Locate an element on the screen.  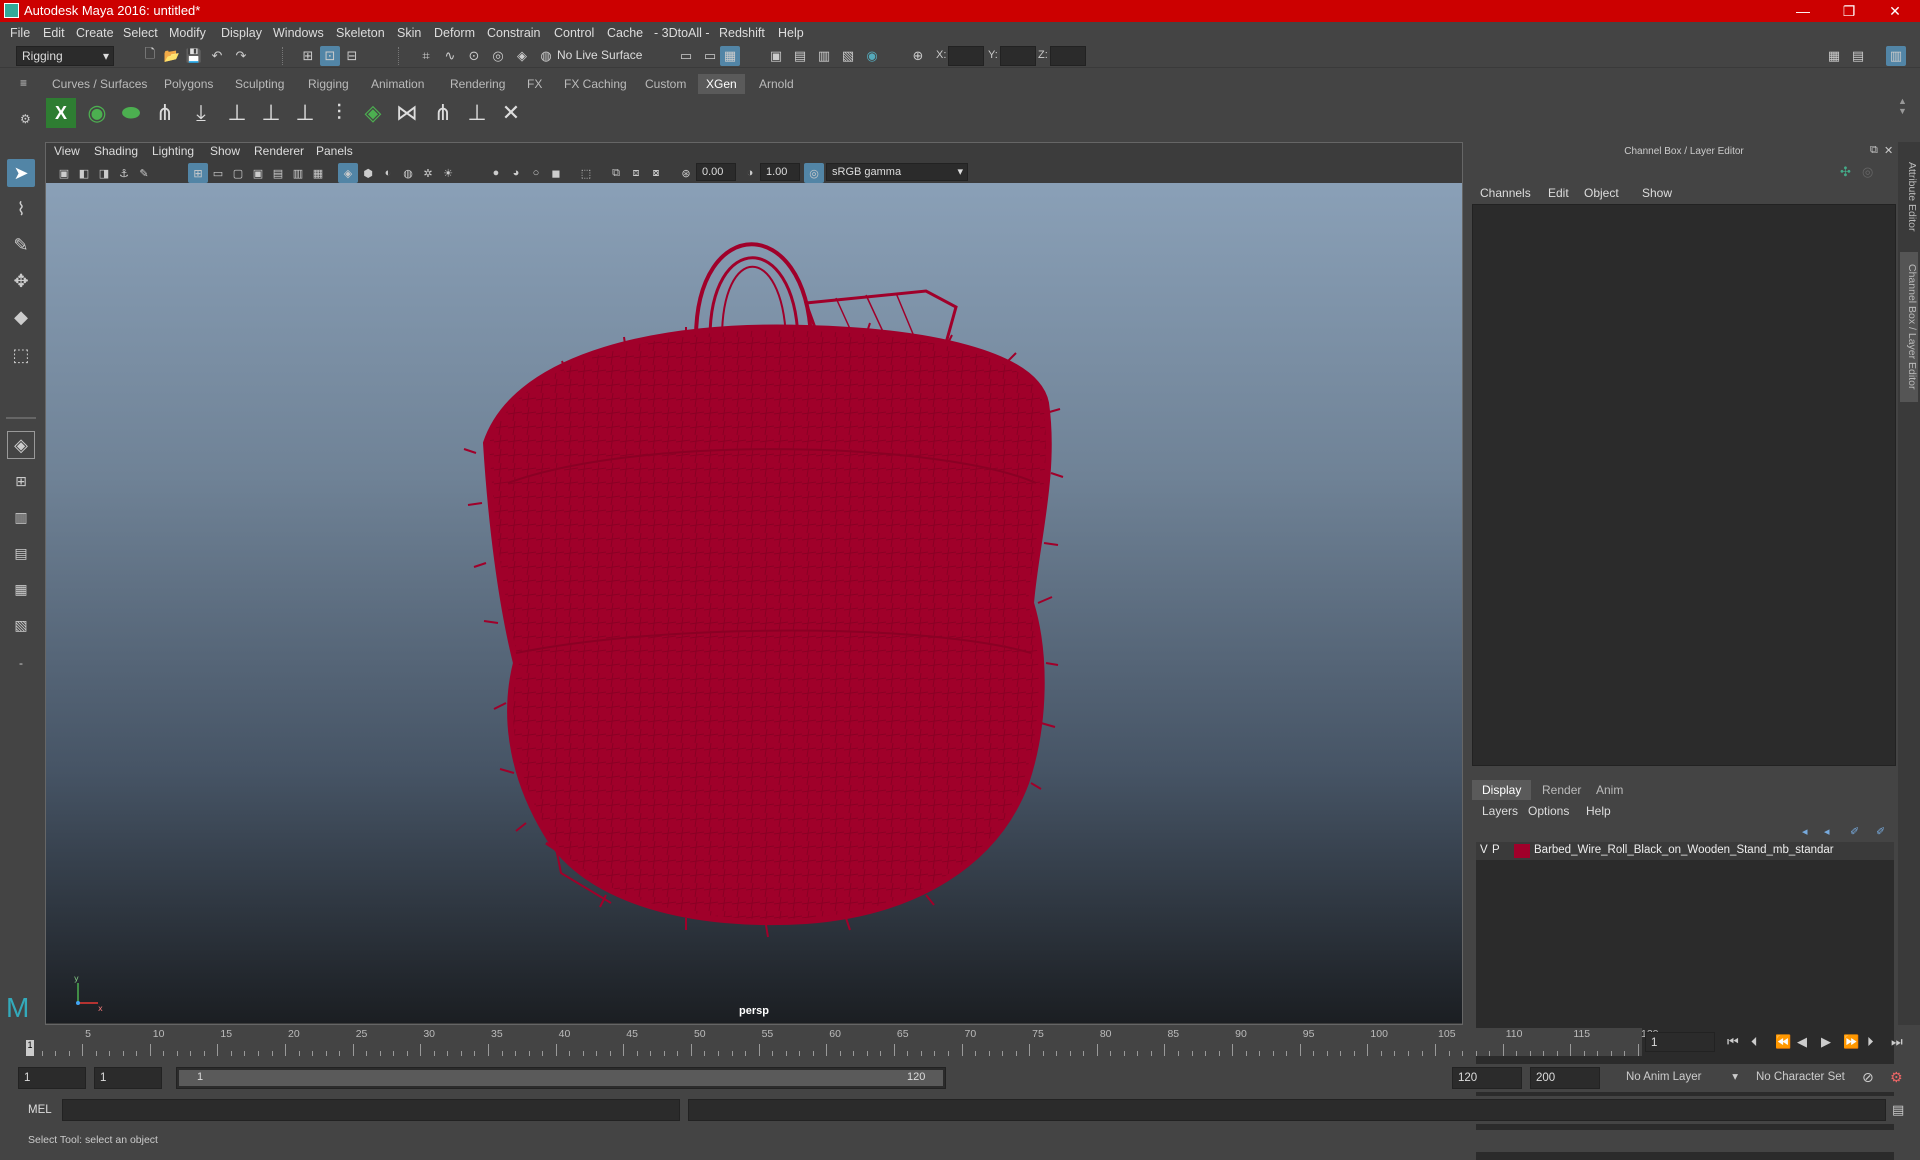
menu-select: Select is located at coordinates (140, 33).